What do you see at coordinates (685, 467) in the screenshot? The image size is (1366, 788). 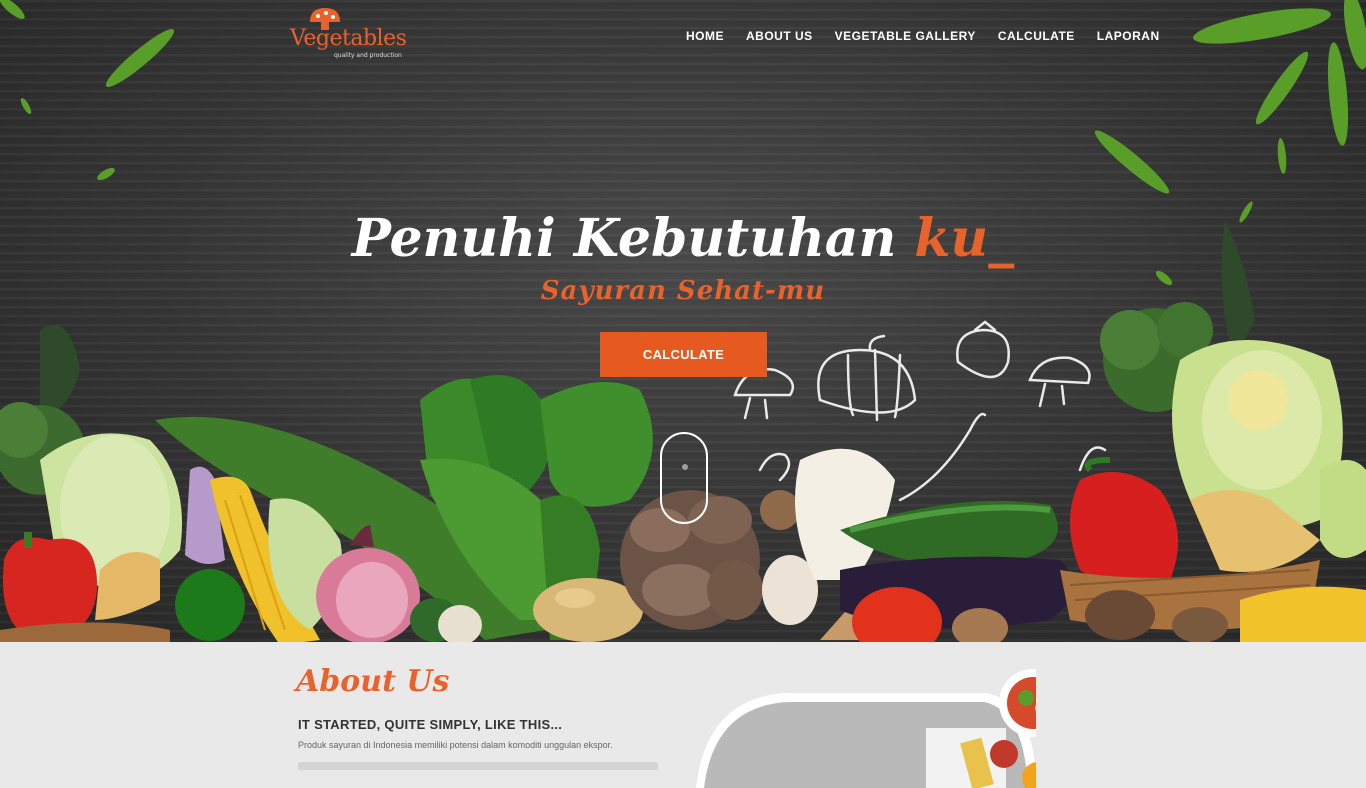 I see `scroll-indicator-dot` at bounding box center [685, 467].